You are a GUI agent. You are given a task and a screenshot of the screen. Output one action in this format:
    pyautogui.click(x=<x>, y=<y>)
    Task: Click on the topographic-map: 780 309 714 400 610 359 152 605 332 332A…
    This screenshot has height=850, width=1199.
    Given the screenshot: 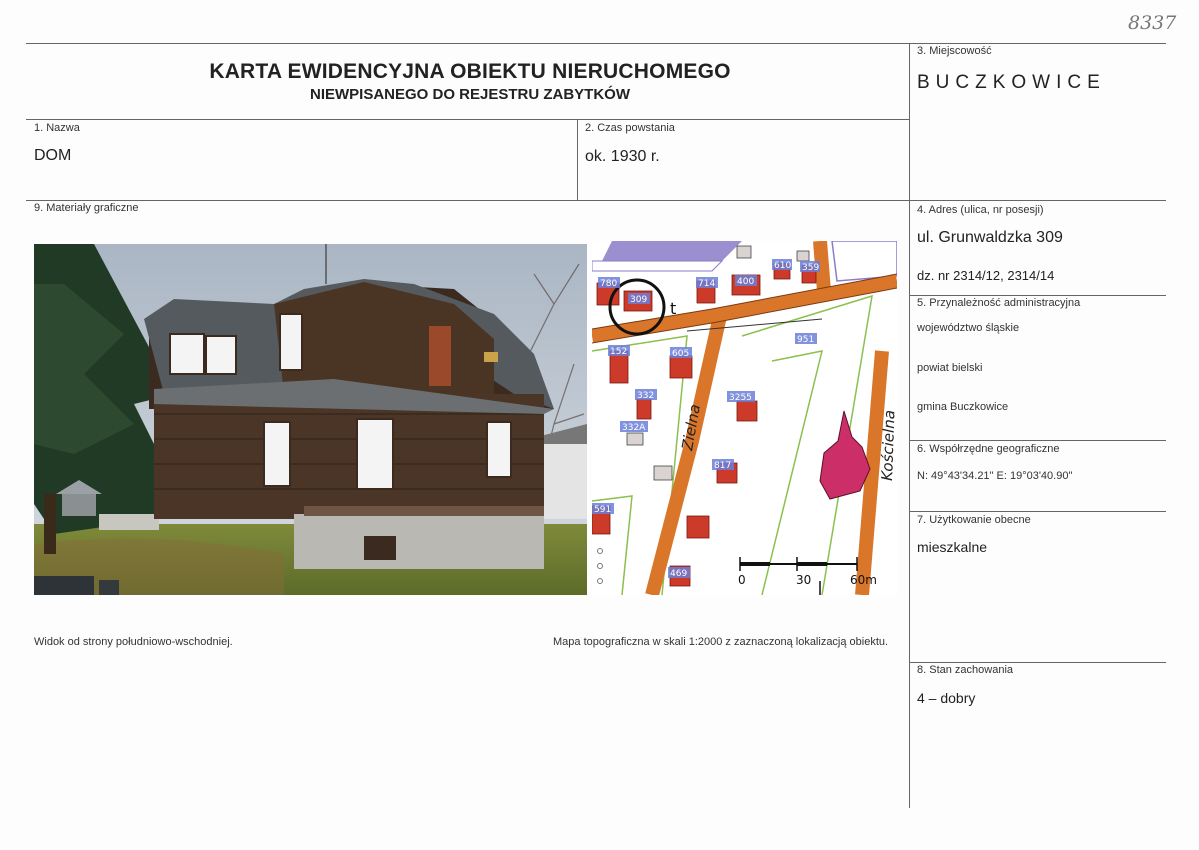 What is the action you would take?
    pyautogui.click(x=744, y=418)
    